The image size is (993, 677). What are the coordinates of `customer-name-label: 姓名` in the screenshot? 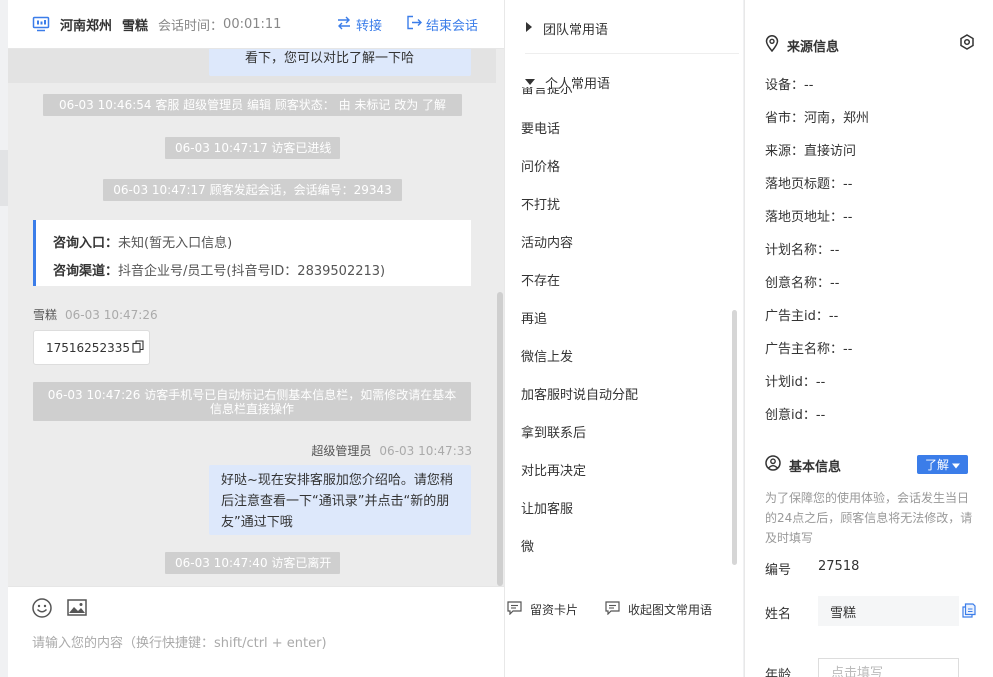 It's located at (778, 614).